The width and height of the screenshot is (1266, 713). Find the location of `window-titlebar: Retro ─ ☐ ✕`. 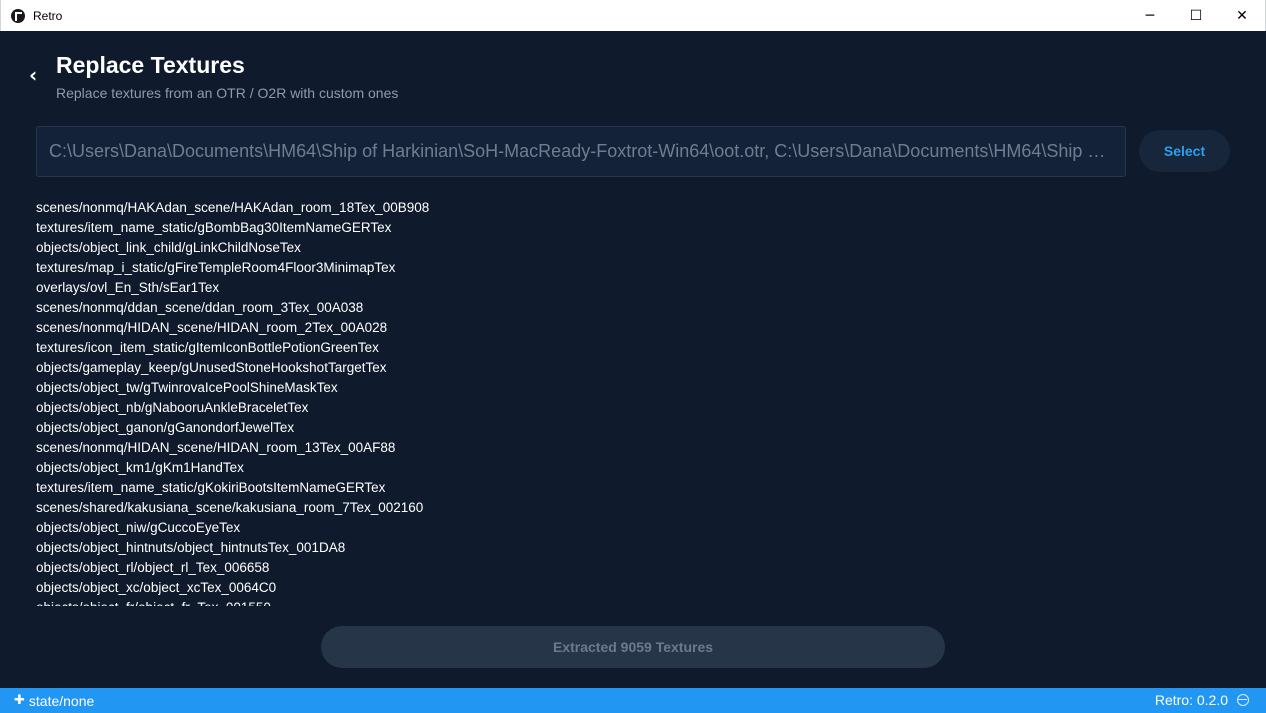

window-titlebar: Retro ─ ☐ ✕ is located at coordinates (633, 15).